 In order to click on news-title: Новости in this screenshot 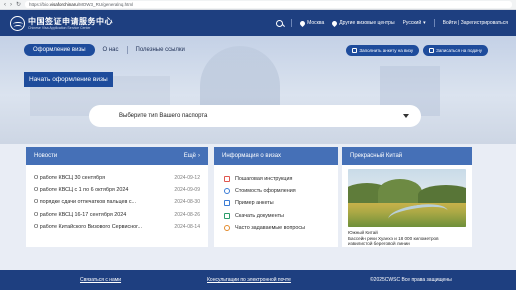, I will do `click(46, 156)`.